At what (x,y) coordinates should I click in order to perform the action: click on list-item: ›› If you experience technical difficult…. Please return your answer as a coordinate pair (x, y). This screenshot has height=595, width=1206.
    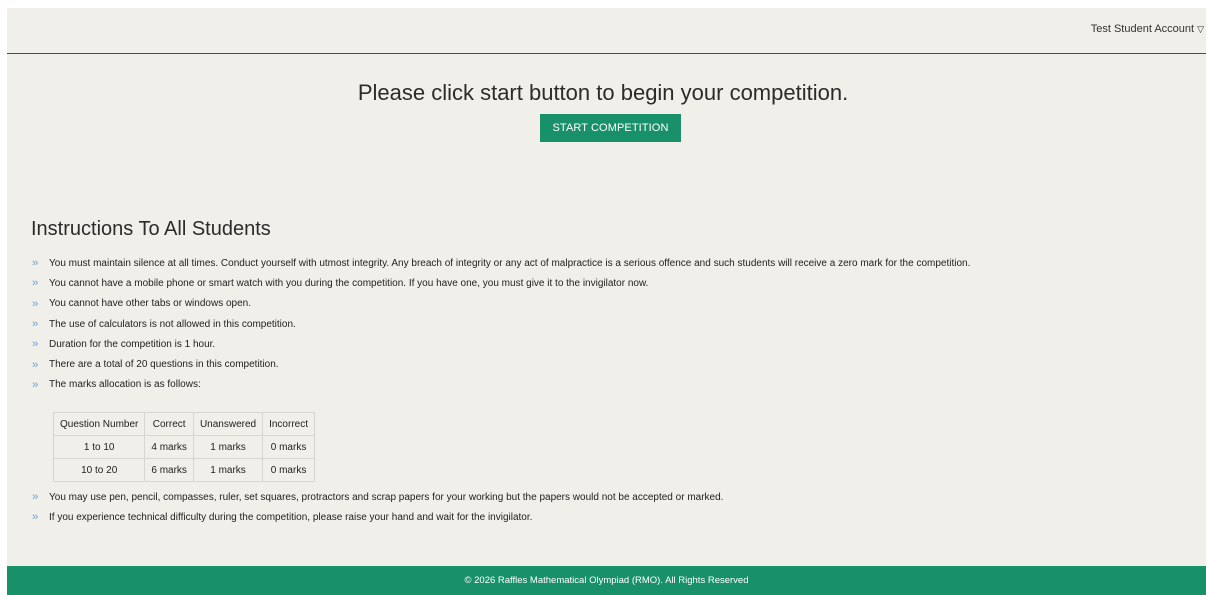
    Looking at the image, I should click on (617, 517).